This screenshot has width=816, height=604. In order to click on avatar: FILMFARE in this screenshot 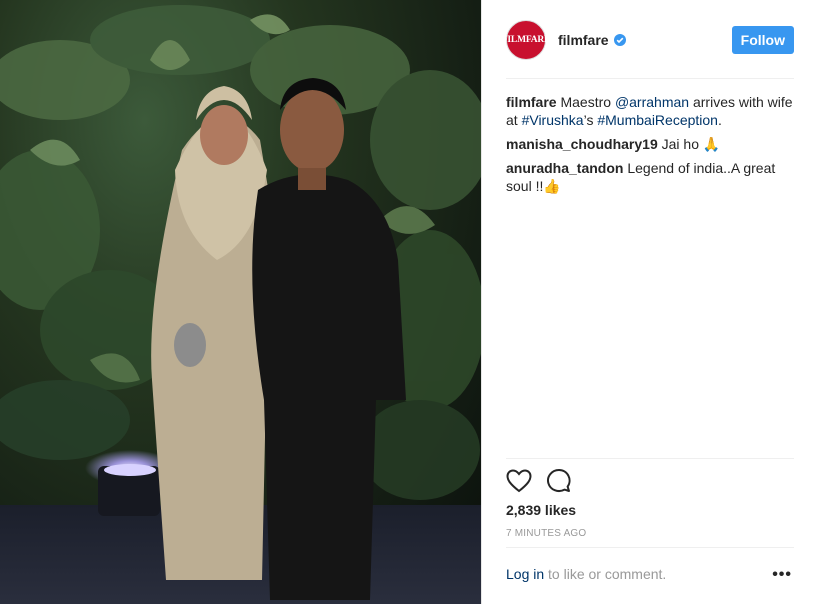, I will do `click(526, 40)`.